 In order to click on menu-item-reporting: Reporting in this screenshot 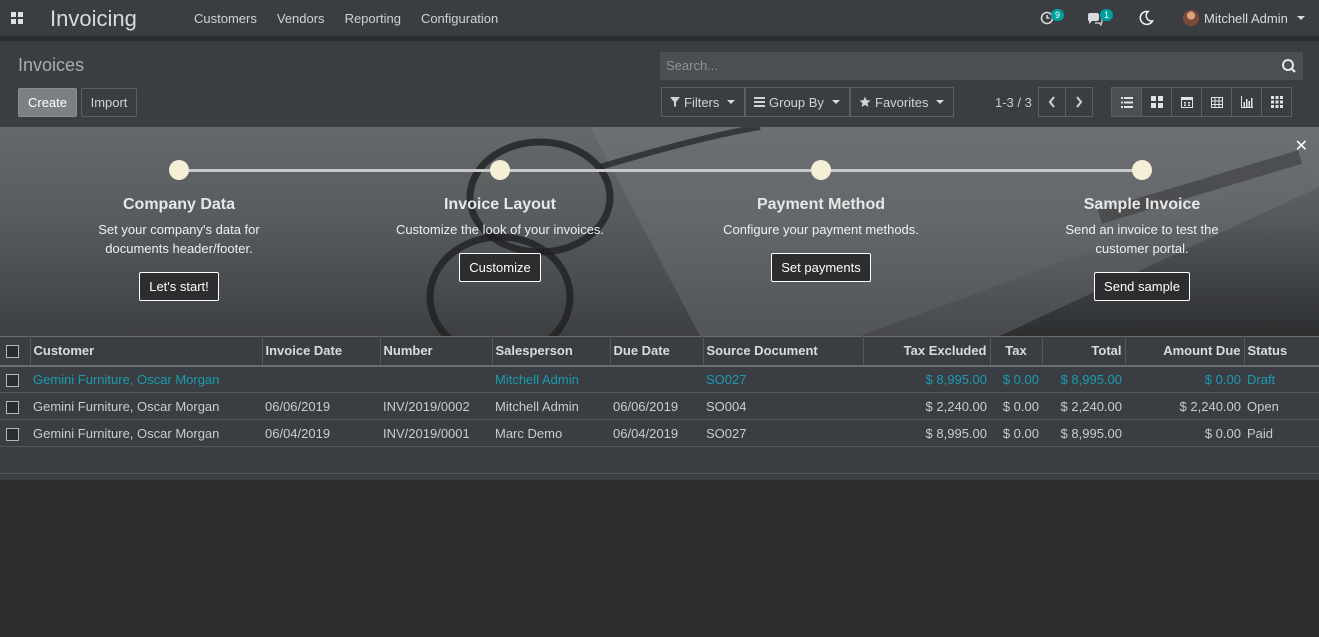, I will do `click(373, 18)`.